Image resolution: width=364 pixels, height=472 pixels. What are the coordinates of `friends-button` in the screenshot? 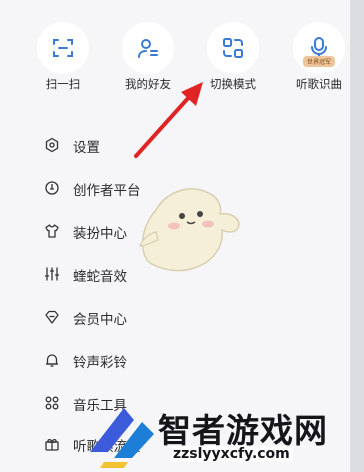 It's located at (148, 48).